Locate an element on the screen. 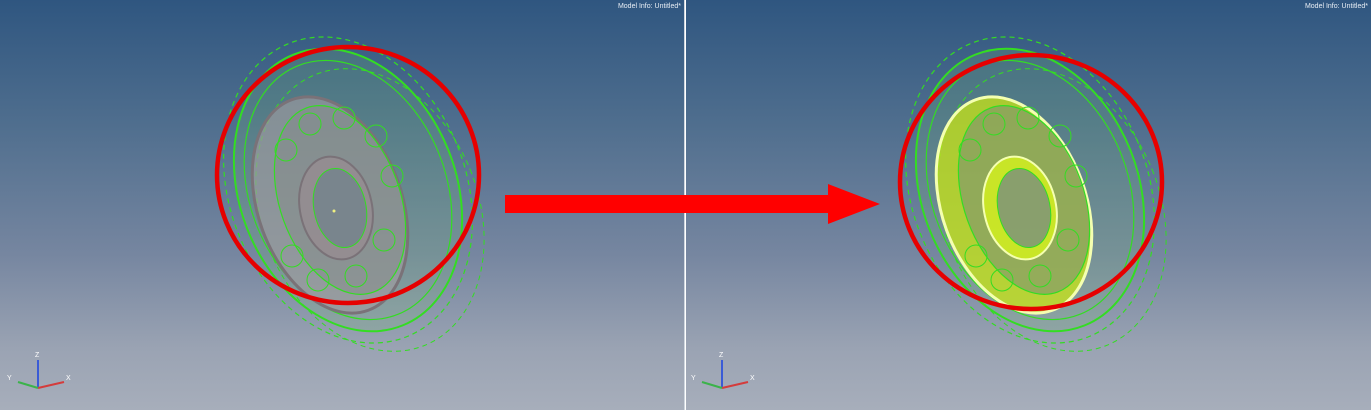  coordinate-triad-right: Z Y X is located at coordinates (725, 374).